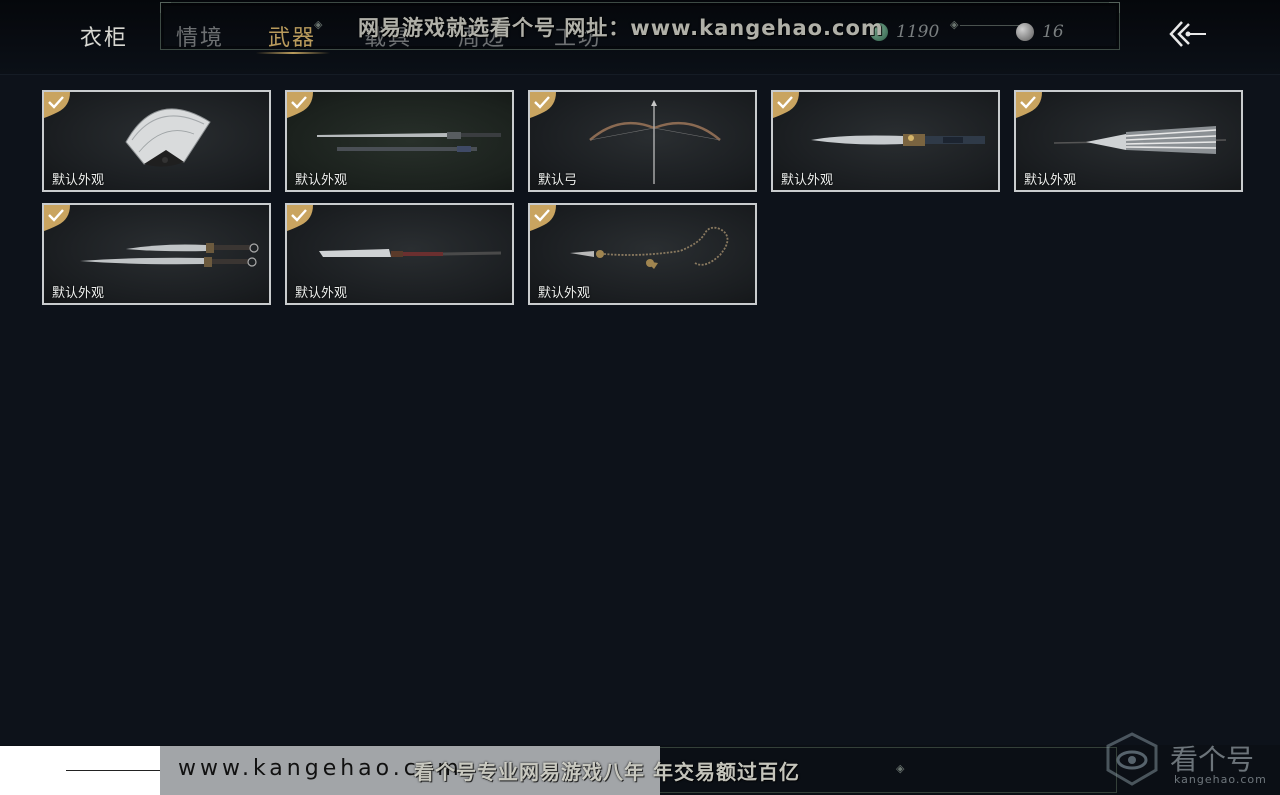 The width and height of the screenshot is (1280, 795). I want to click on silver-currency: 16, so click(1040, 32).